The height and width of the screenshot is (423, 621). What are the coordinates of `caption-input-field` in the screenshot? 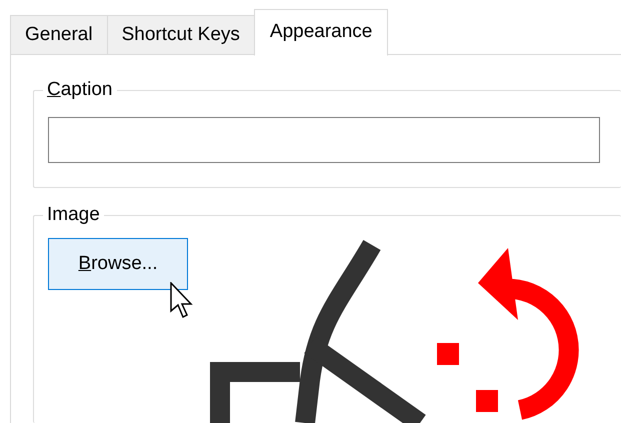 It's located at (324, 140).